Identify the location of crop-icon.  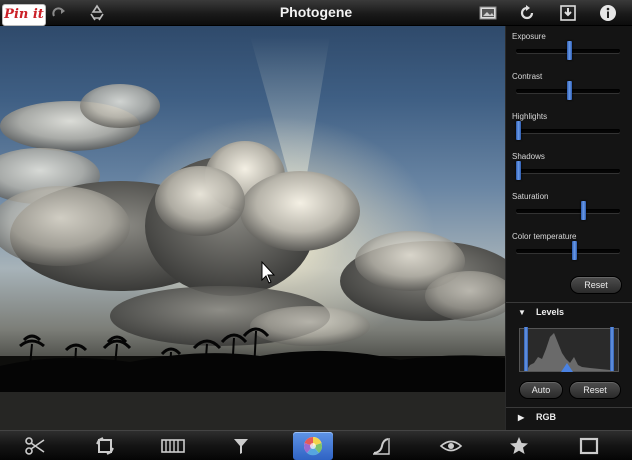
(35, 446).